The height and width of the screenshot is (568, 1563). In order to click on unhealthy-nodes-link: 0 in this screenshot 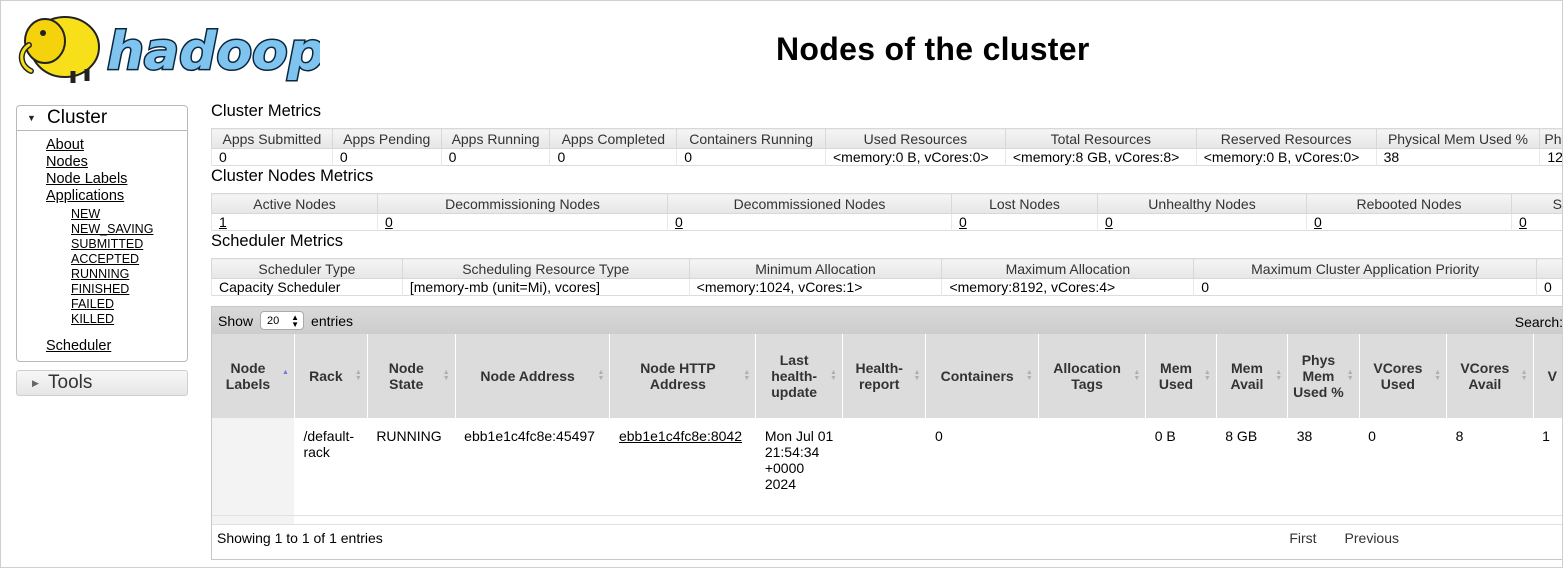, I will do `click(1109, 222)`.